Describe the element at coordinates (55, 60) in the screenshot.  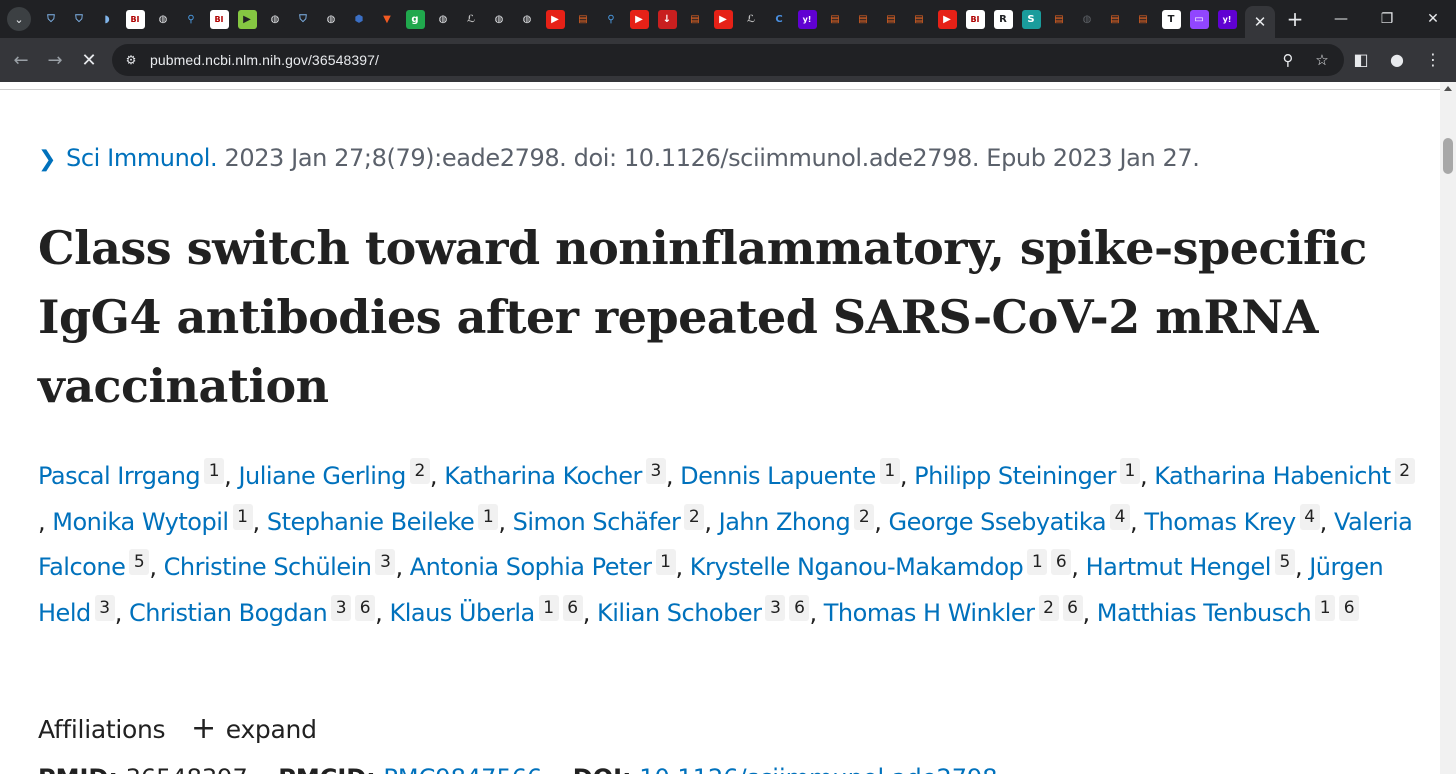
I see `forward-button: →` at that location.